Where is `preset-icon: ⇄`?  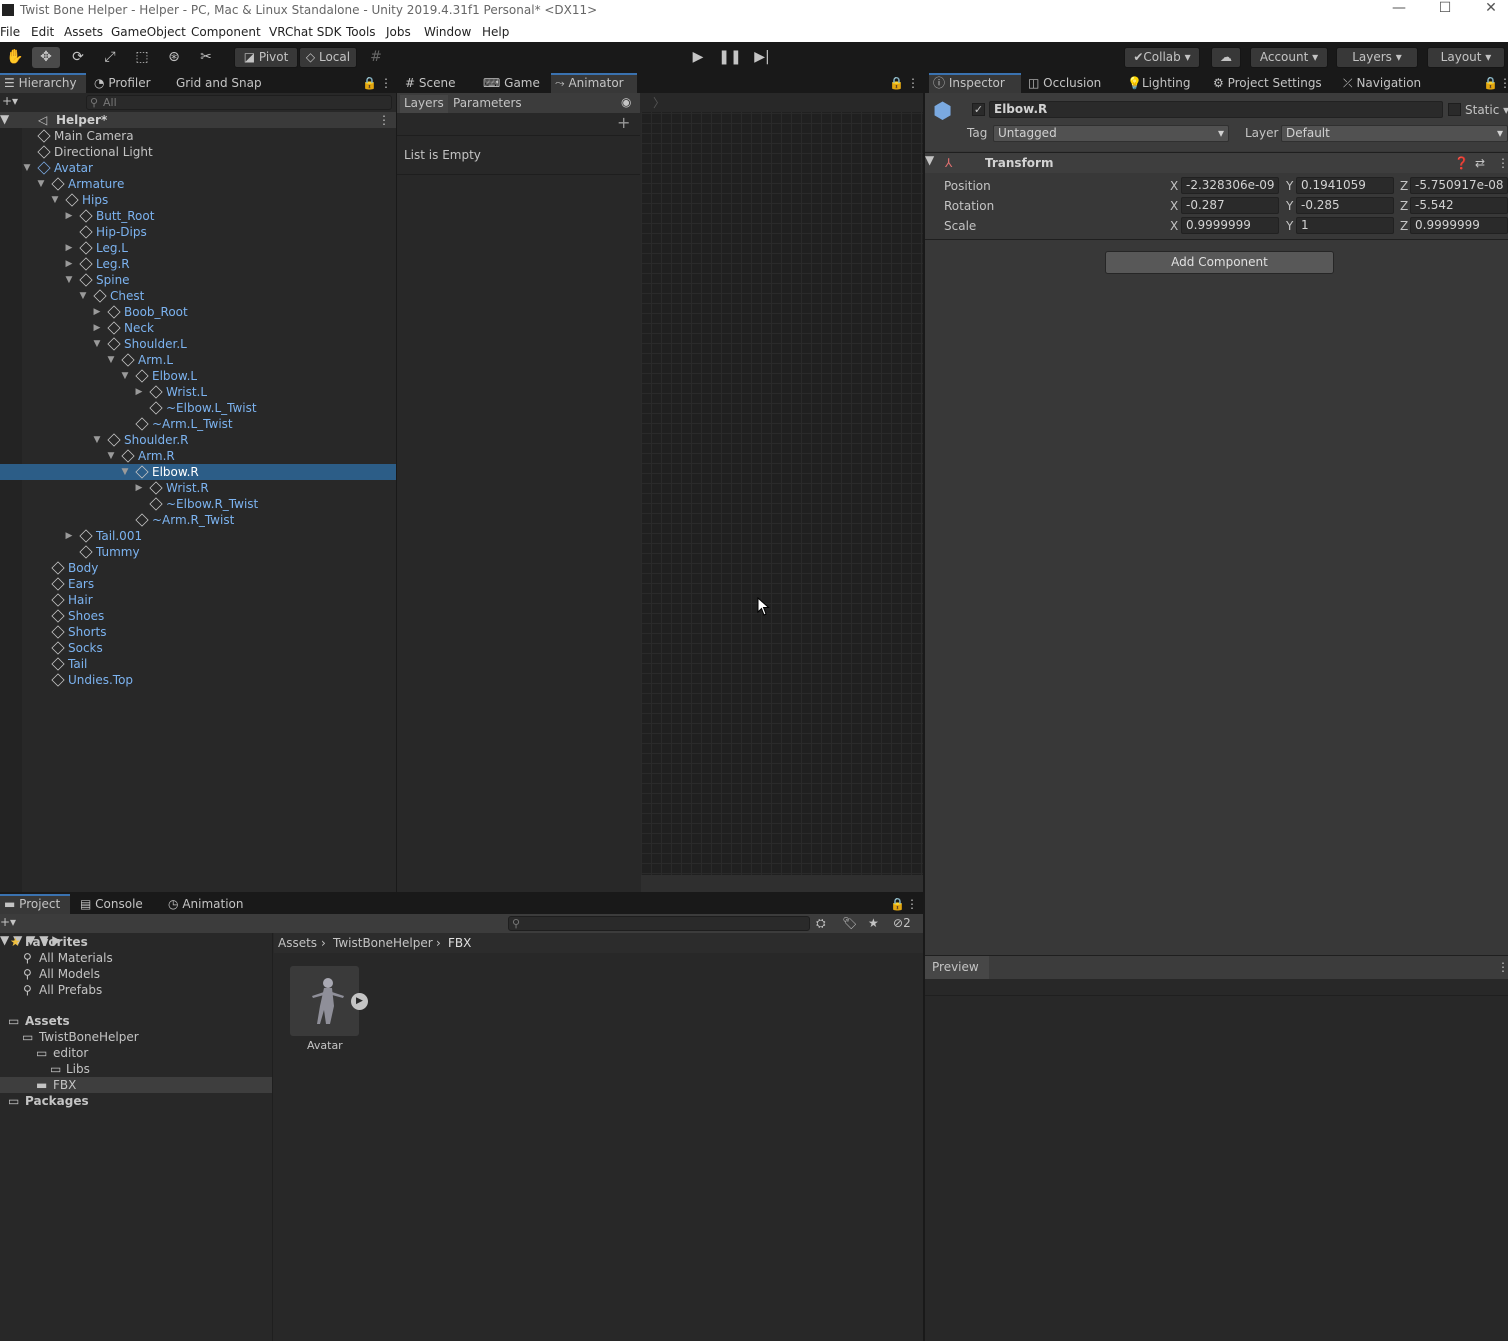
preset-icon: ⇄ is located at coordinates (1480, 163).